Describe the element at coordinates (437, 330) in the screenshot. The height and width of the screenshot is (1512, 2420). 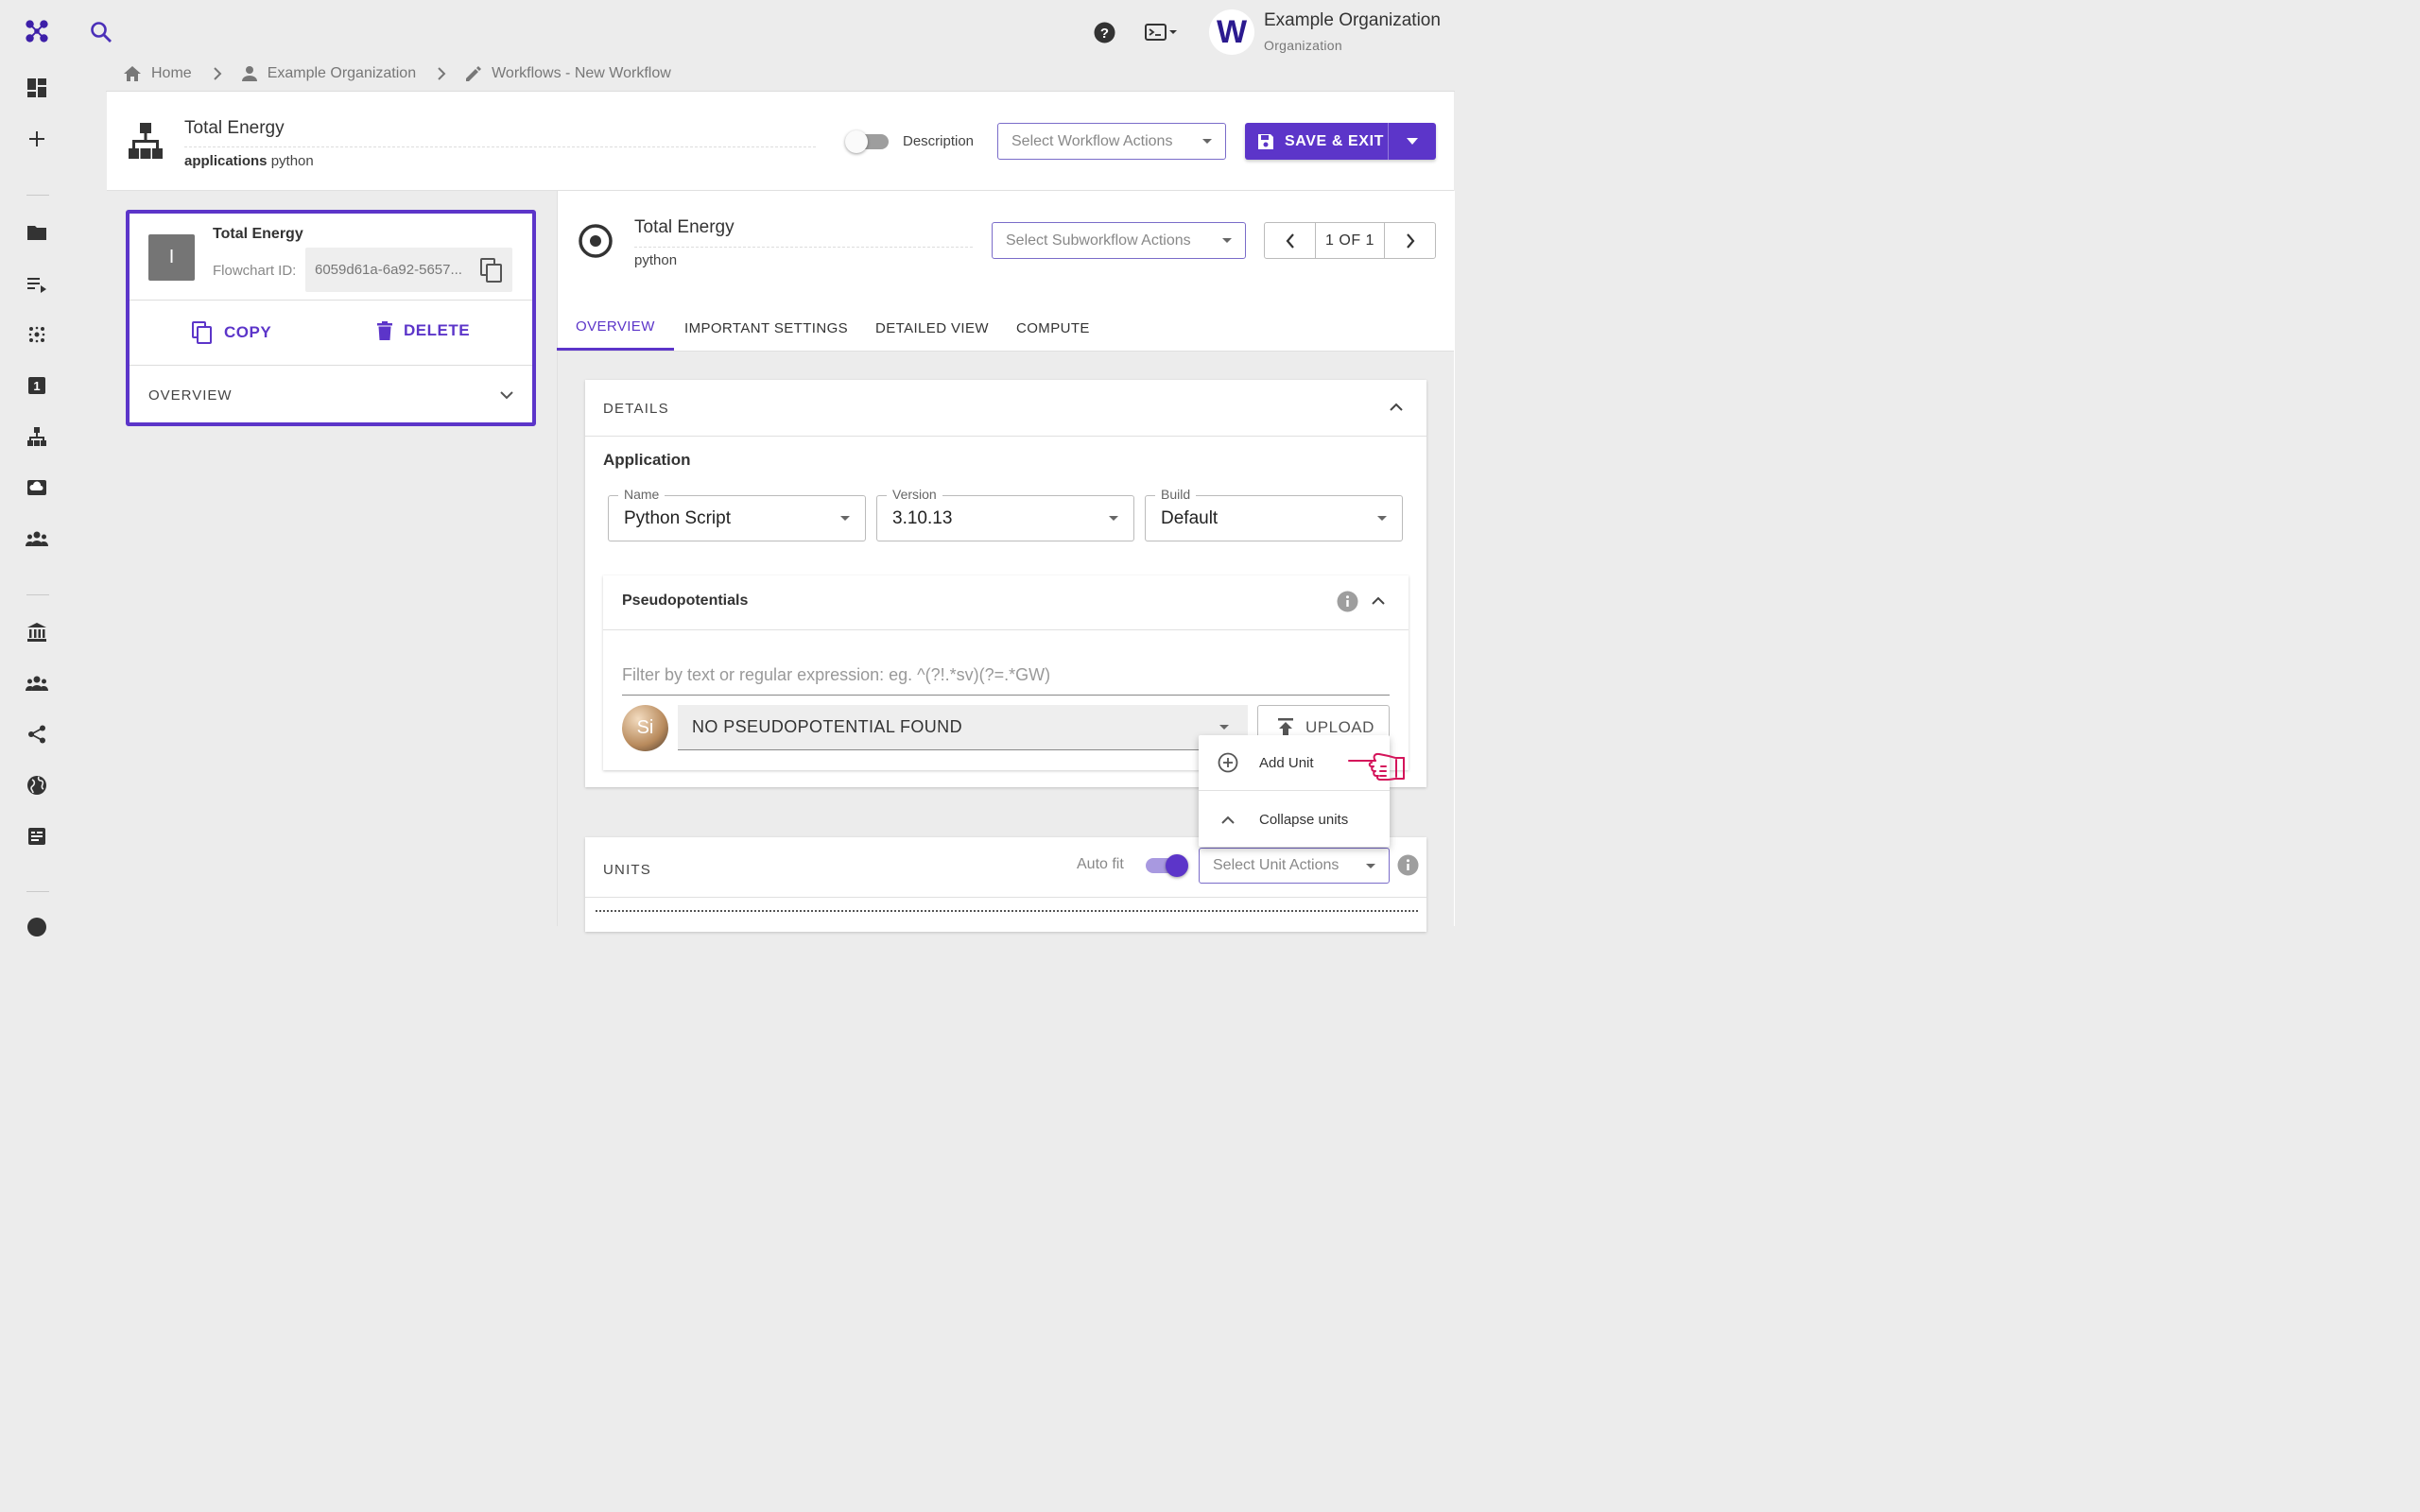
I see `delete-label: DELETE` at that location.